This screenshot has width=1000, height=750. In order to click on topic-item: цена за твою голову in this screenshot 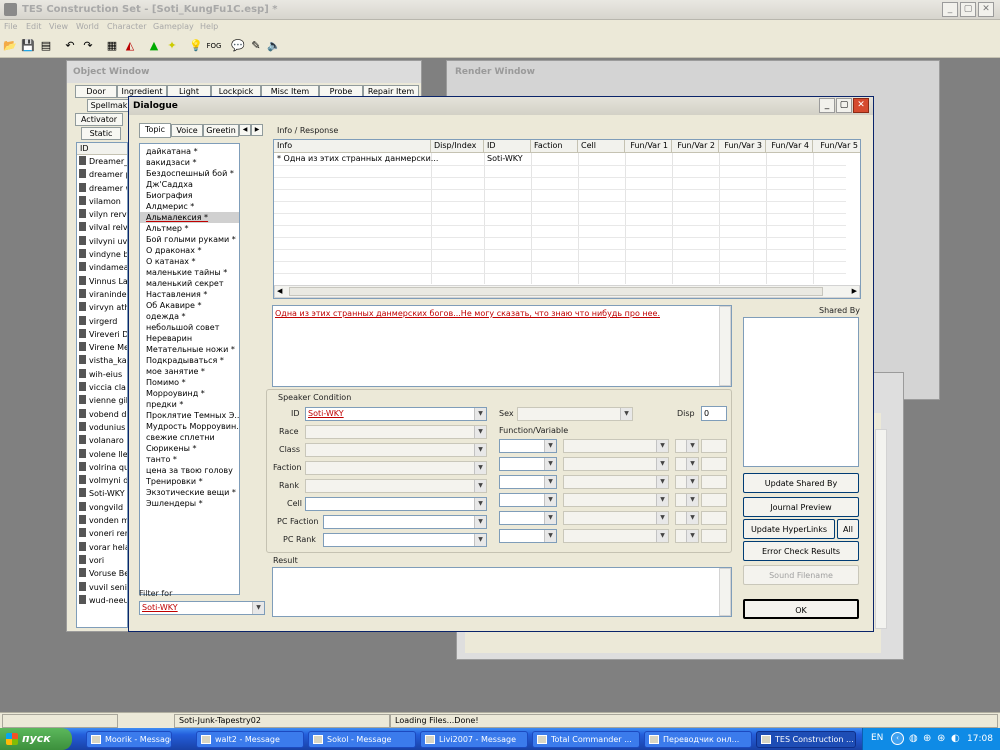, I will do `click(189, 470)`.